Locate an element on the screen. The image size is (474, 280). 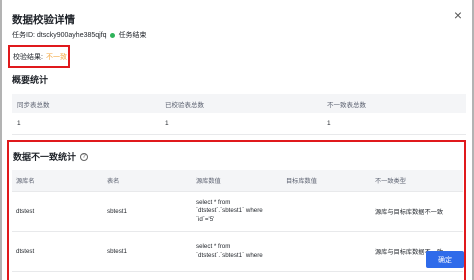
table-header-cell: 不一致类型 is located at coordinates (390, 181).